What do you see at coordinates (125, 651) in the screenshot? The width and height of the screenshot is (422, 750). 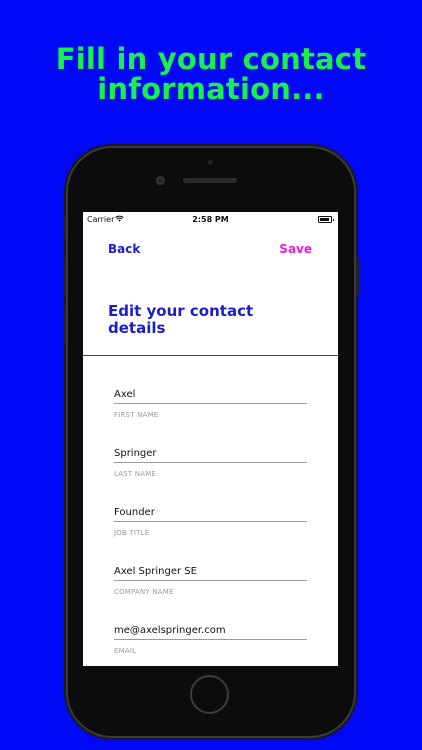 I see `email-label: EMAIL` at bounding box center [125, 651].